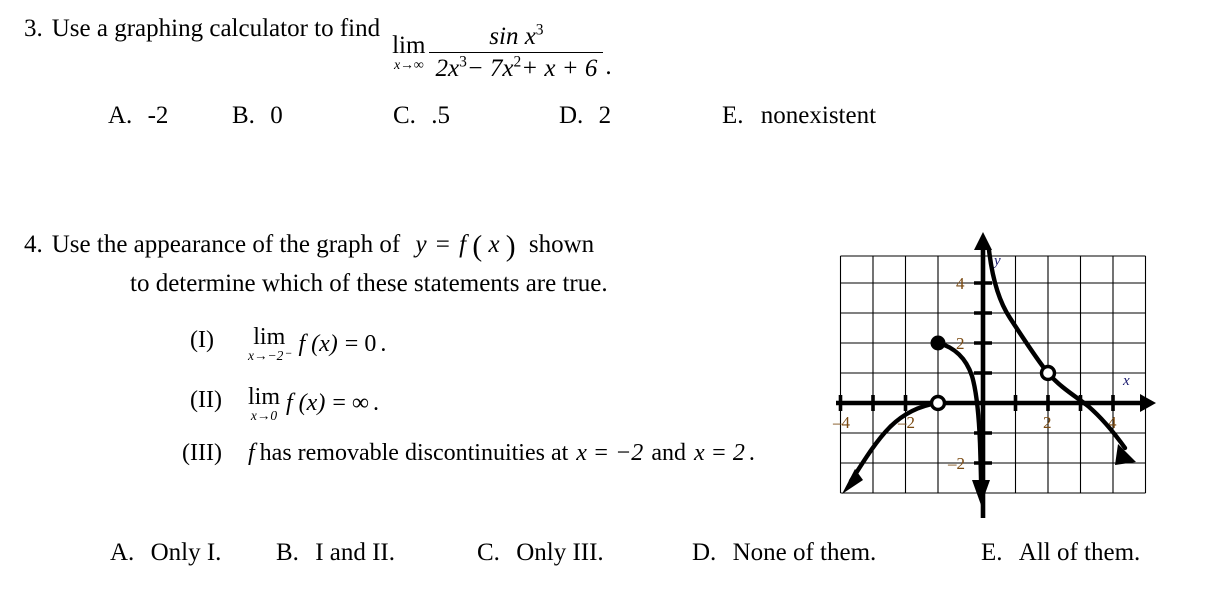 The width and height of the screenshot is (1208, 614). I want to click on statement-1-period: ., so click(383, 343).